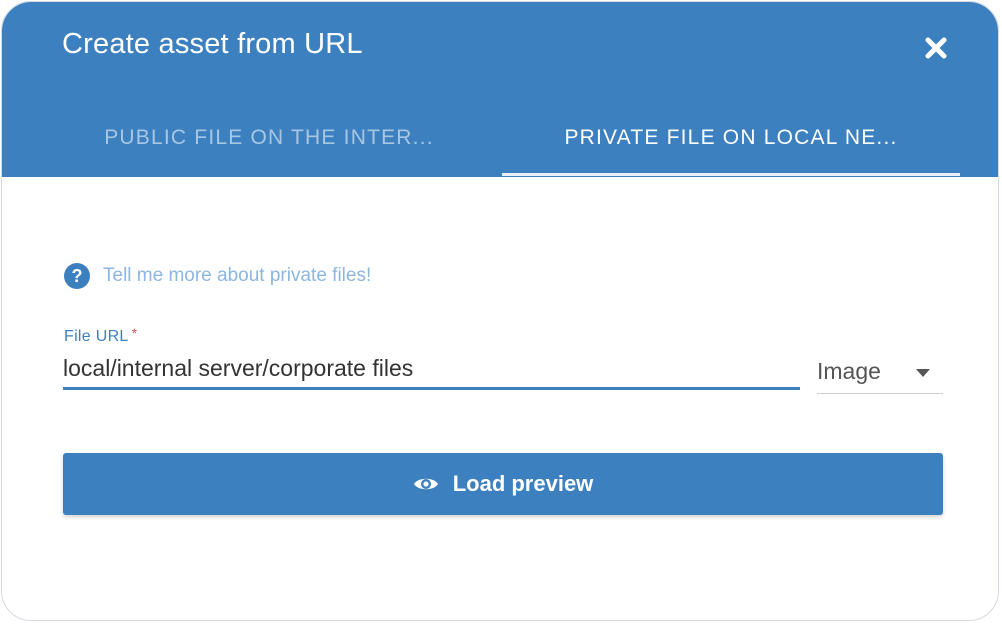 The height and width of the screenshot is (624, 1002). Describe the element at coordinates (237, 275) in the screenshot. I see `help-link-text: Tell me more about private files!` at that location.